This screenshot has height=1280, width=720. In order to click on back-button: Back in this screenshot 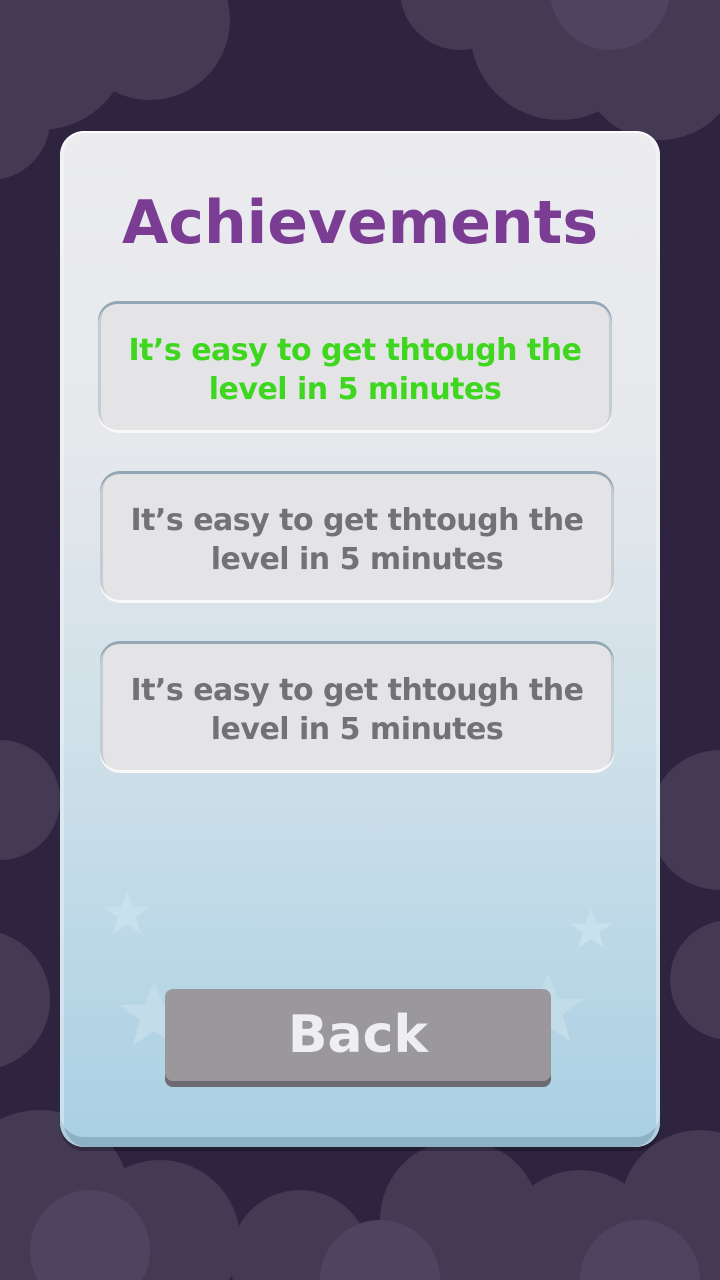, I will do `click(358, 1038)`.